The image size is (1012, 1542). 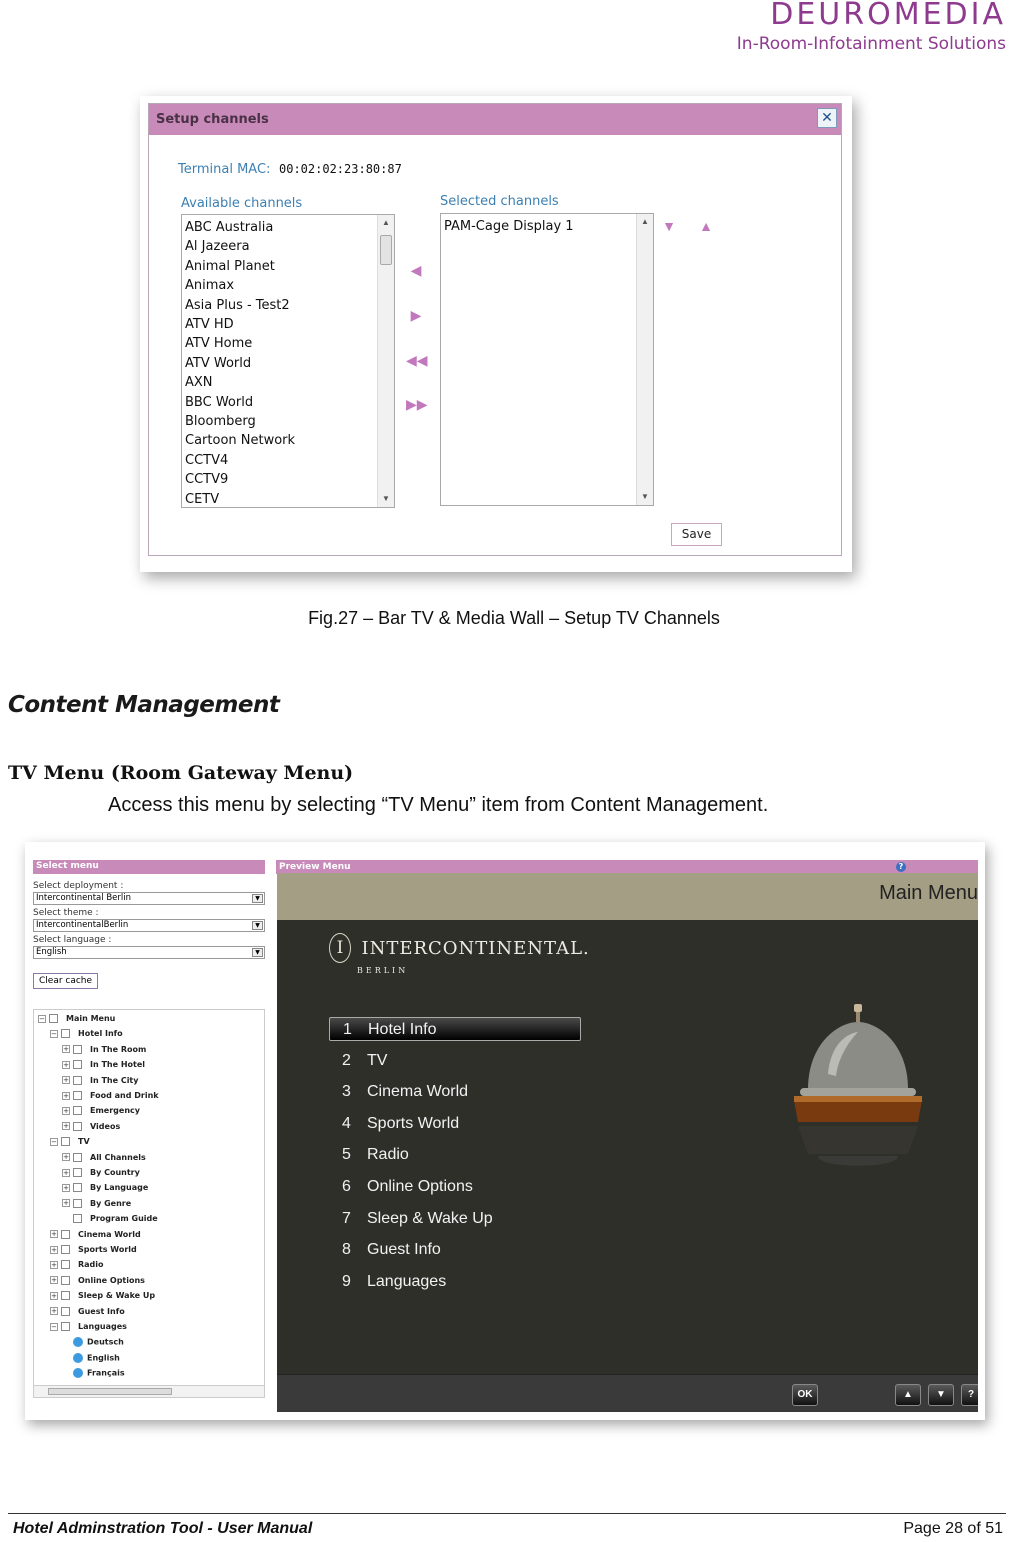 I want to click on tree-item: + In The Room, so click(x=104, y=1051).